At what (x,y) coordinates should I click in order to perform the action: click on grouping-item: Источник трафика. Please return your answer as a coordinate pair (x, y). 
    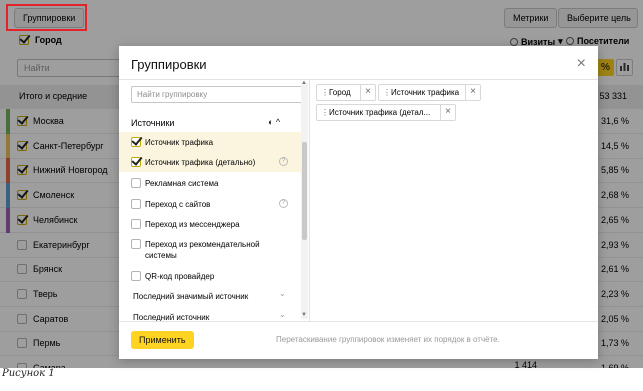
    Looking at the image, I should click on (210, 142).